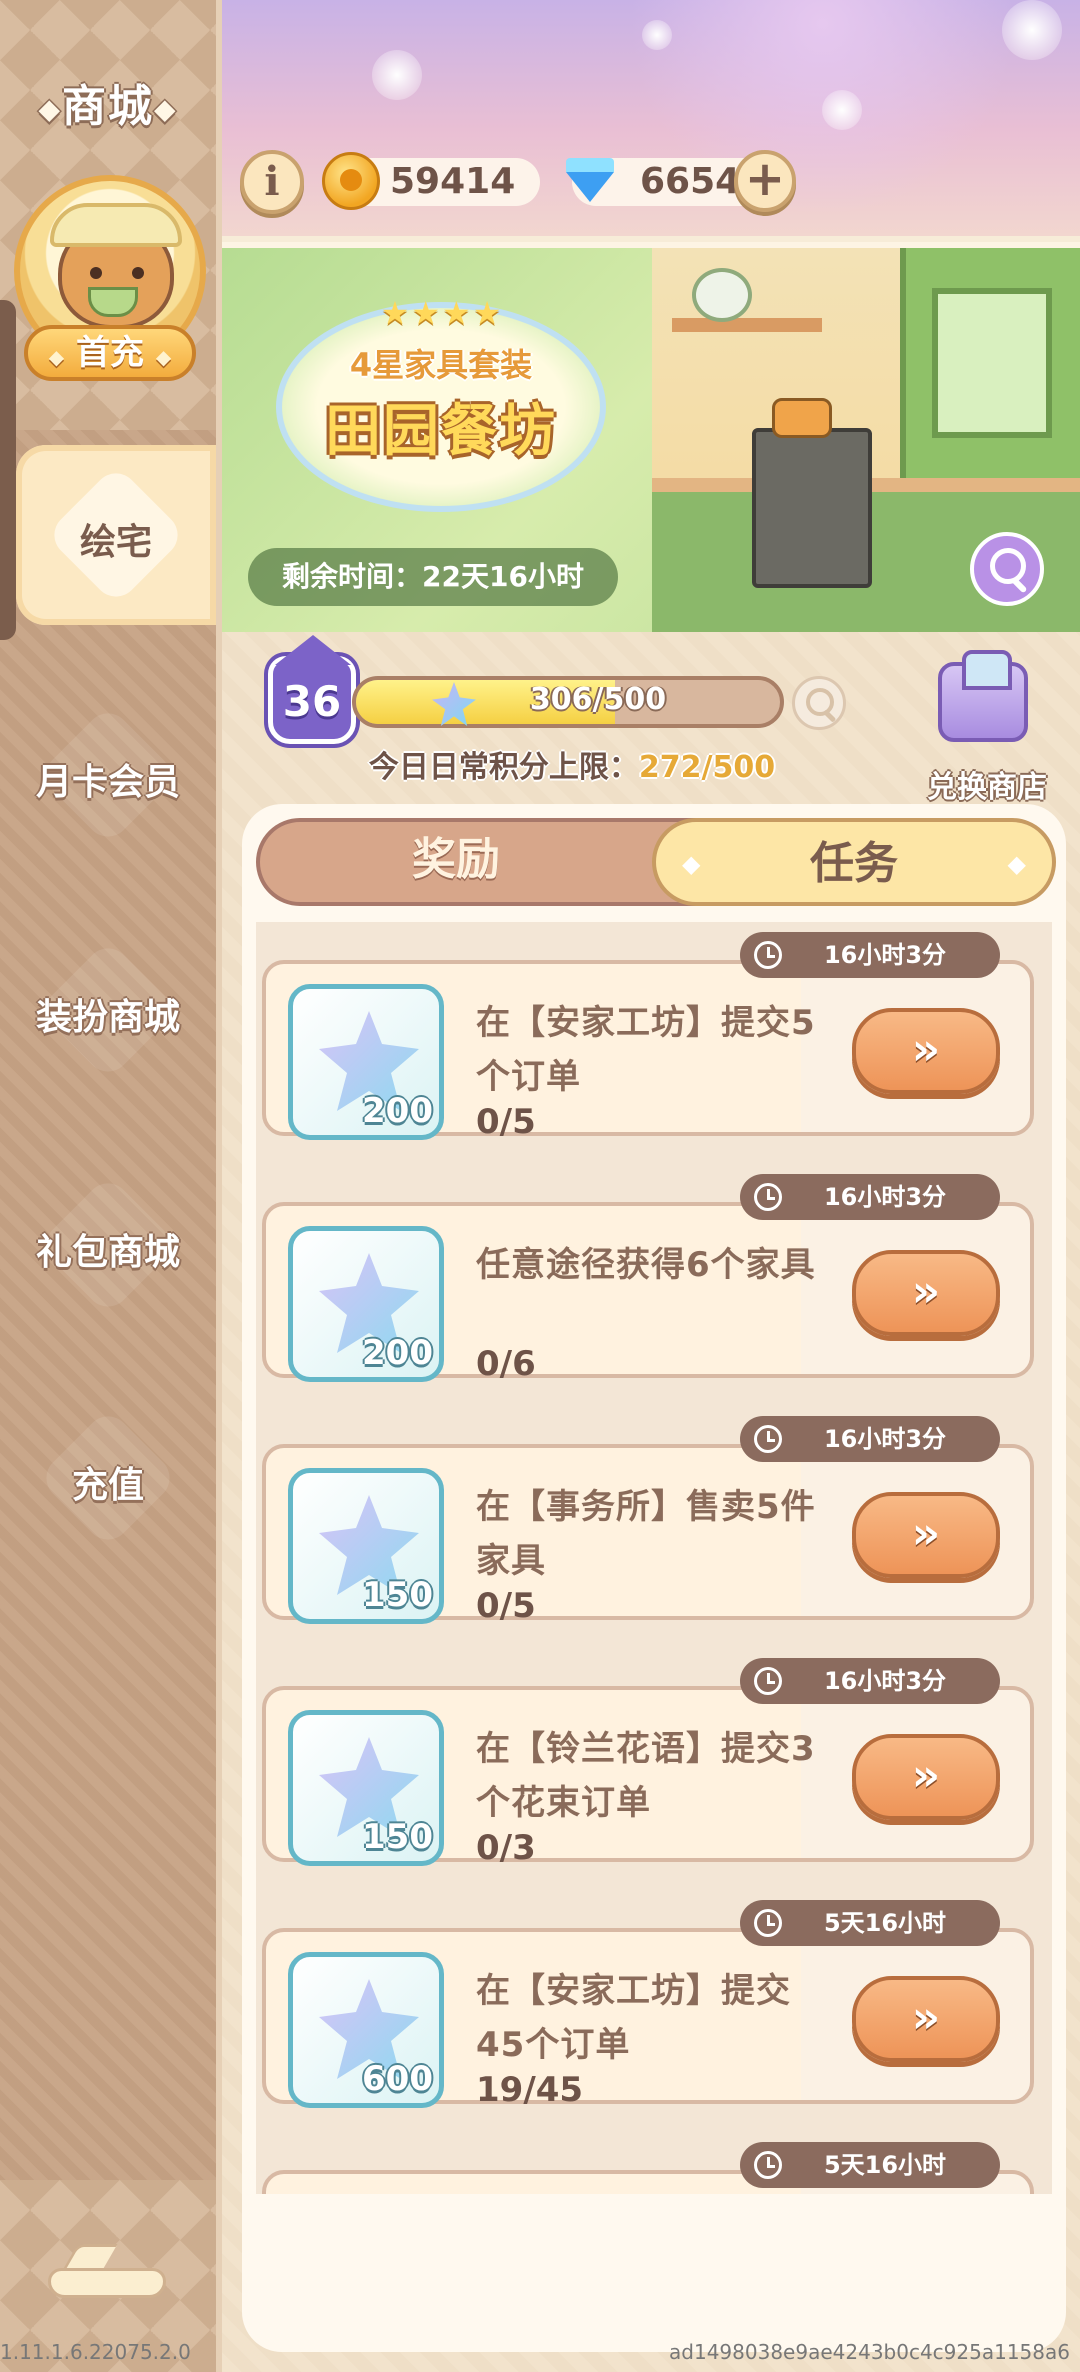 The height and width of the screenshot is (2372, 1080). Describe the element at coordinates (590, 180) in the screenshot. I see `diamond-icon` at that location.